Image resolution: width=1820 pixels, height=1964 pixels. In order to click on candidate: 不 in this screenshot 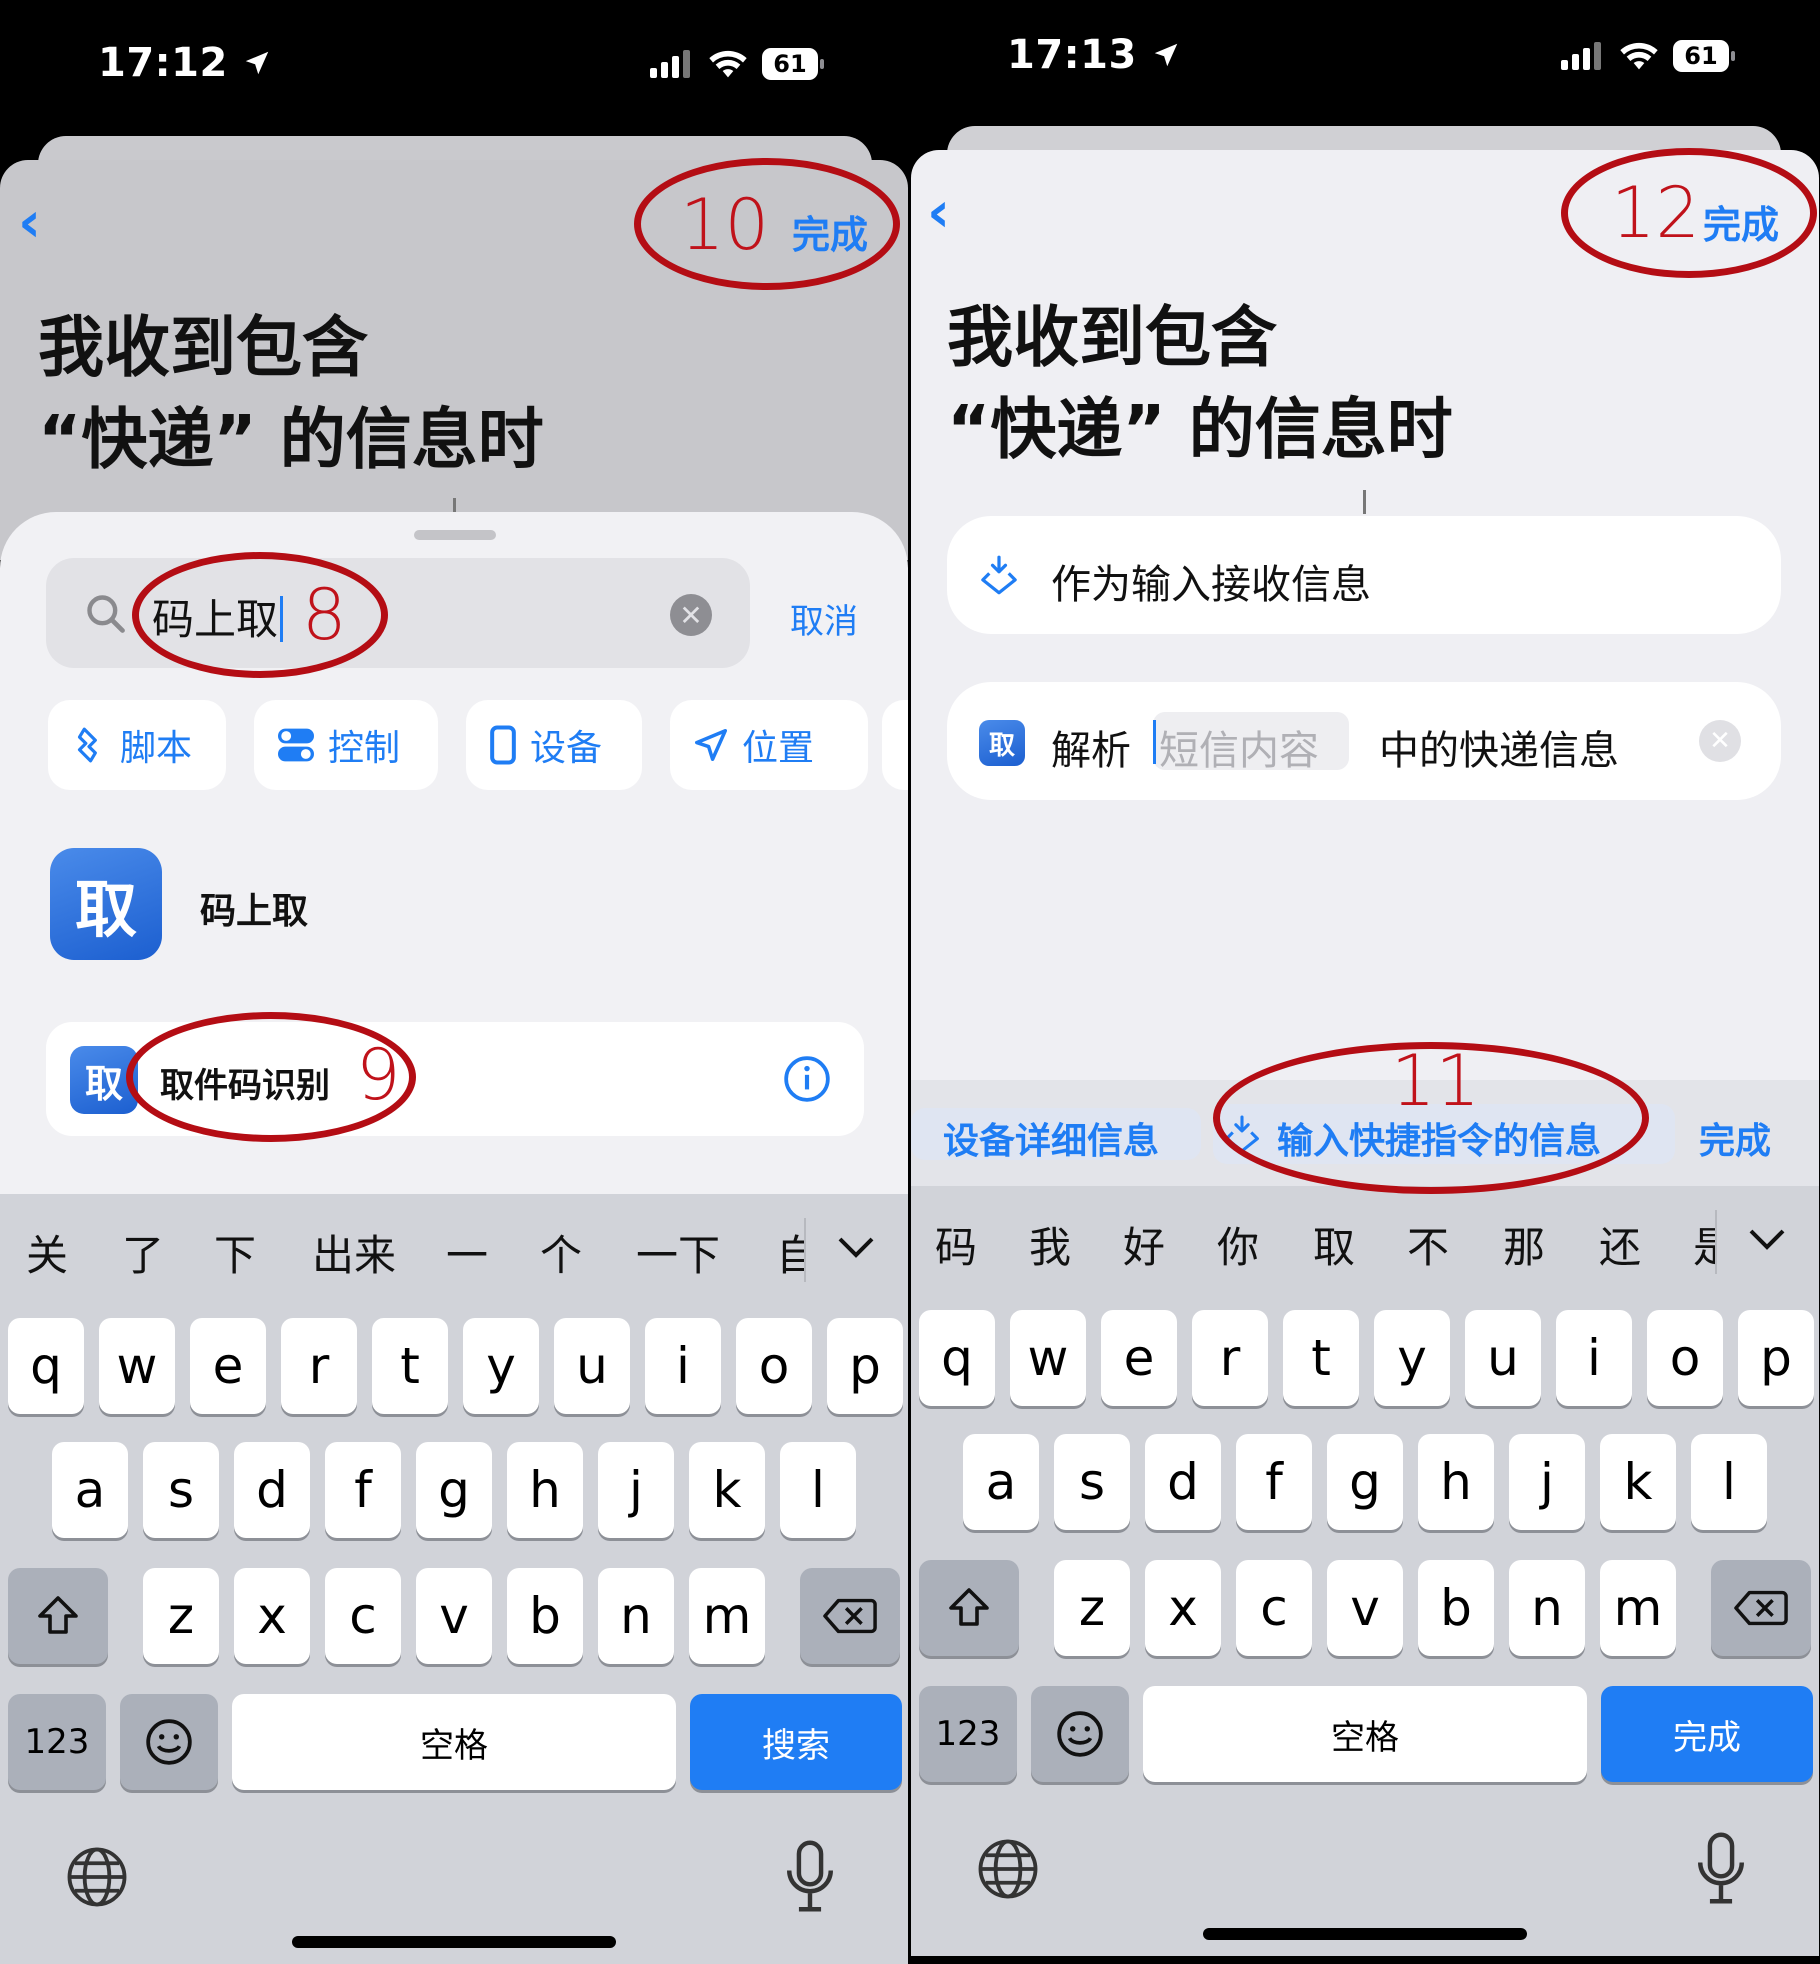, I will do `click(1428, 1244)`.